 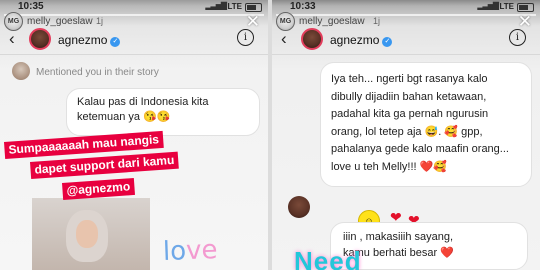 I want to click on neon-sticker-text: Need, so click(x=328, y=258).